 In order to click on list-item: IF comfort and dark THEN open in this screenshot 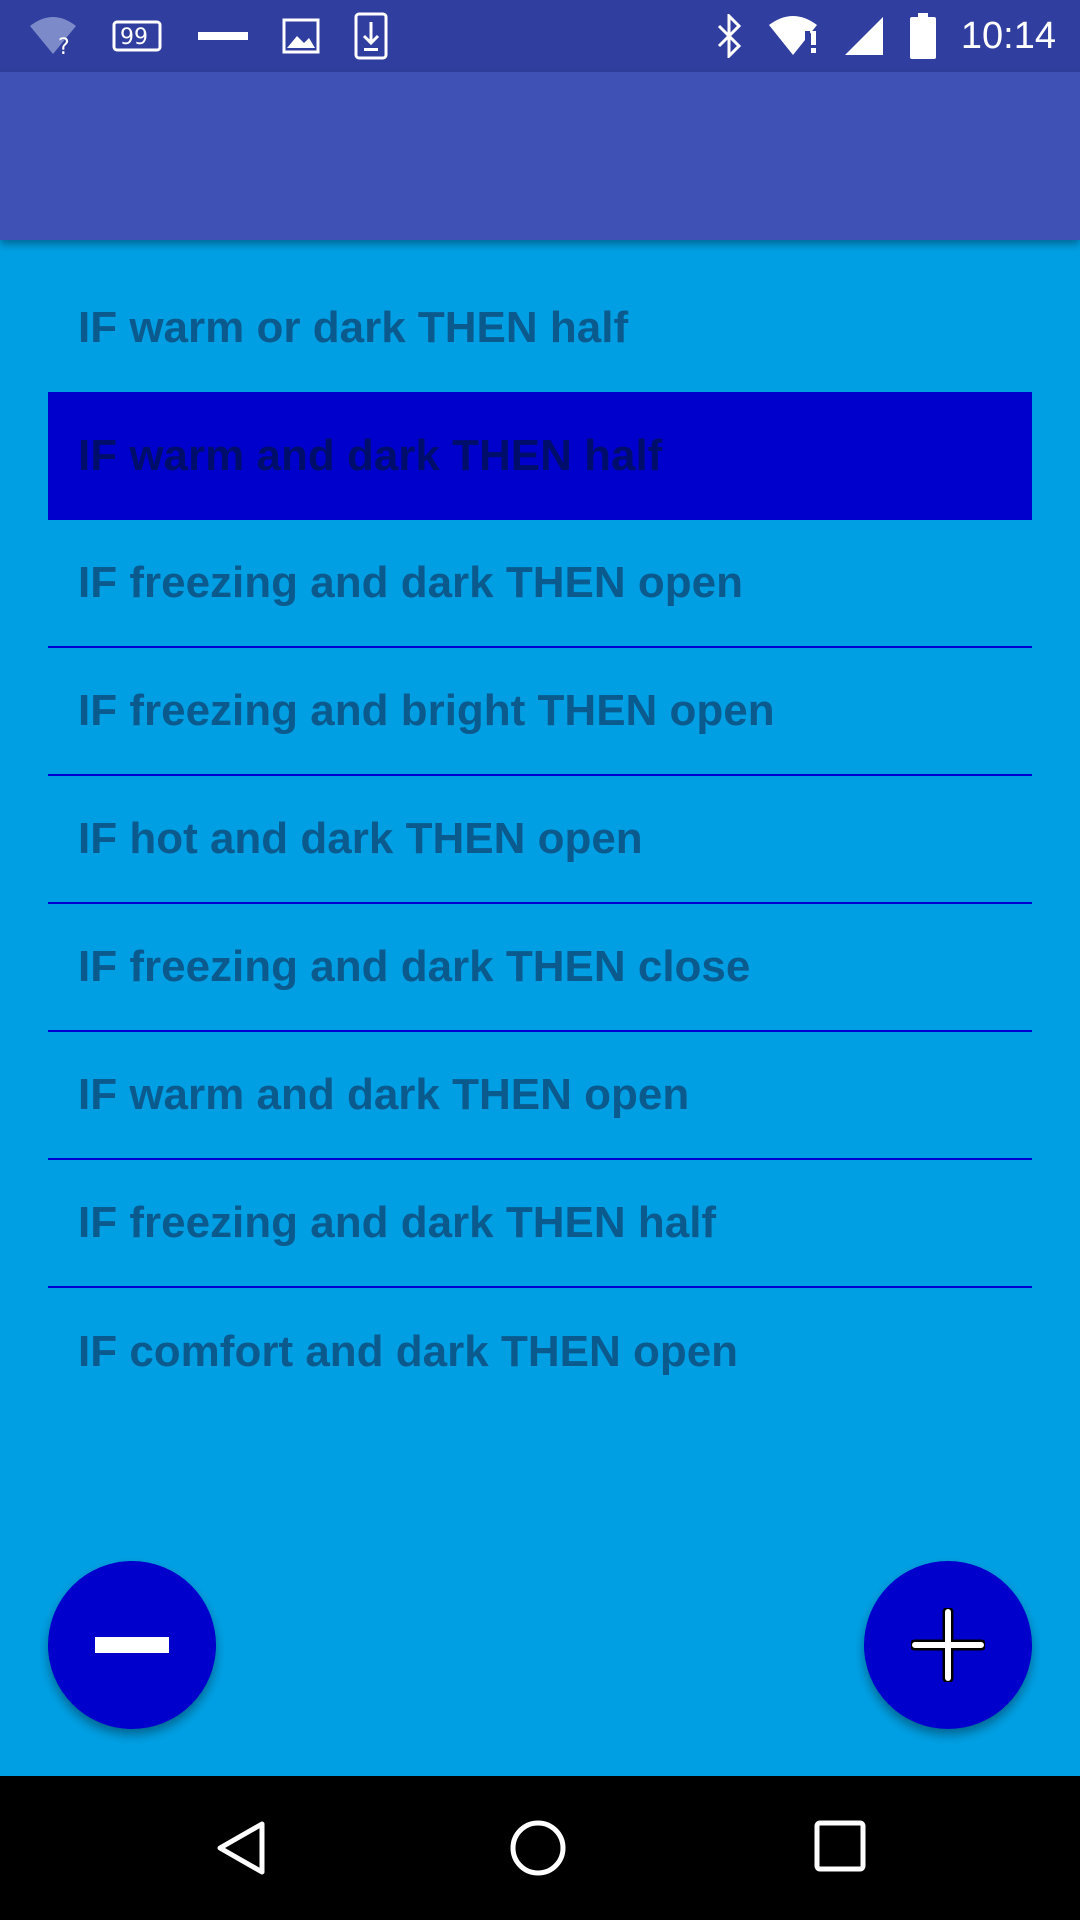, I will do `click(540, 1352)`.